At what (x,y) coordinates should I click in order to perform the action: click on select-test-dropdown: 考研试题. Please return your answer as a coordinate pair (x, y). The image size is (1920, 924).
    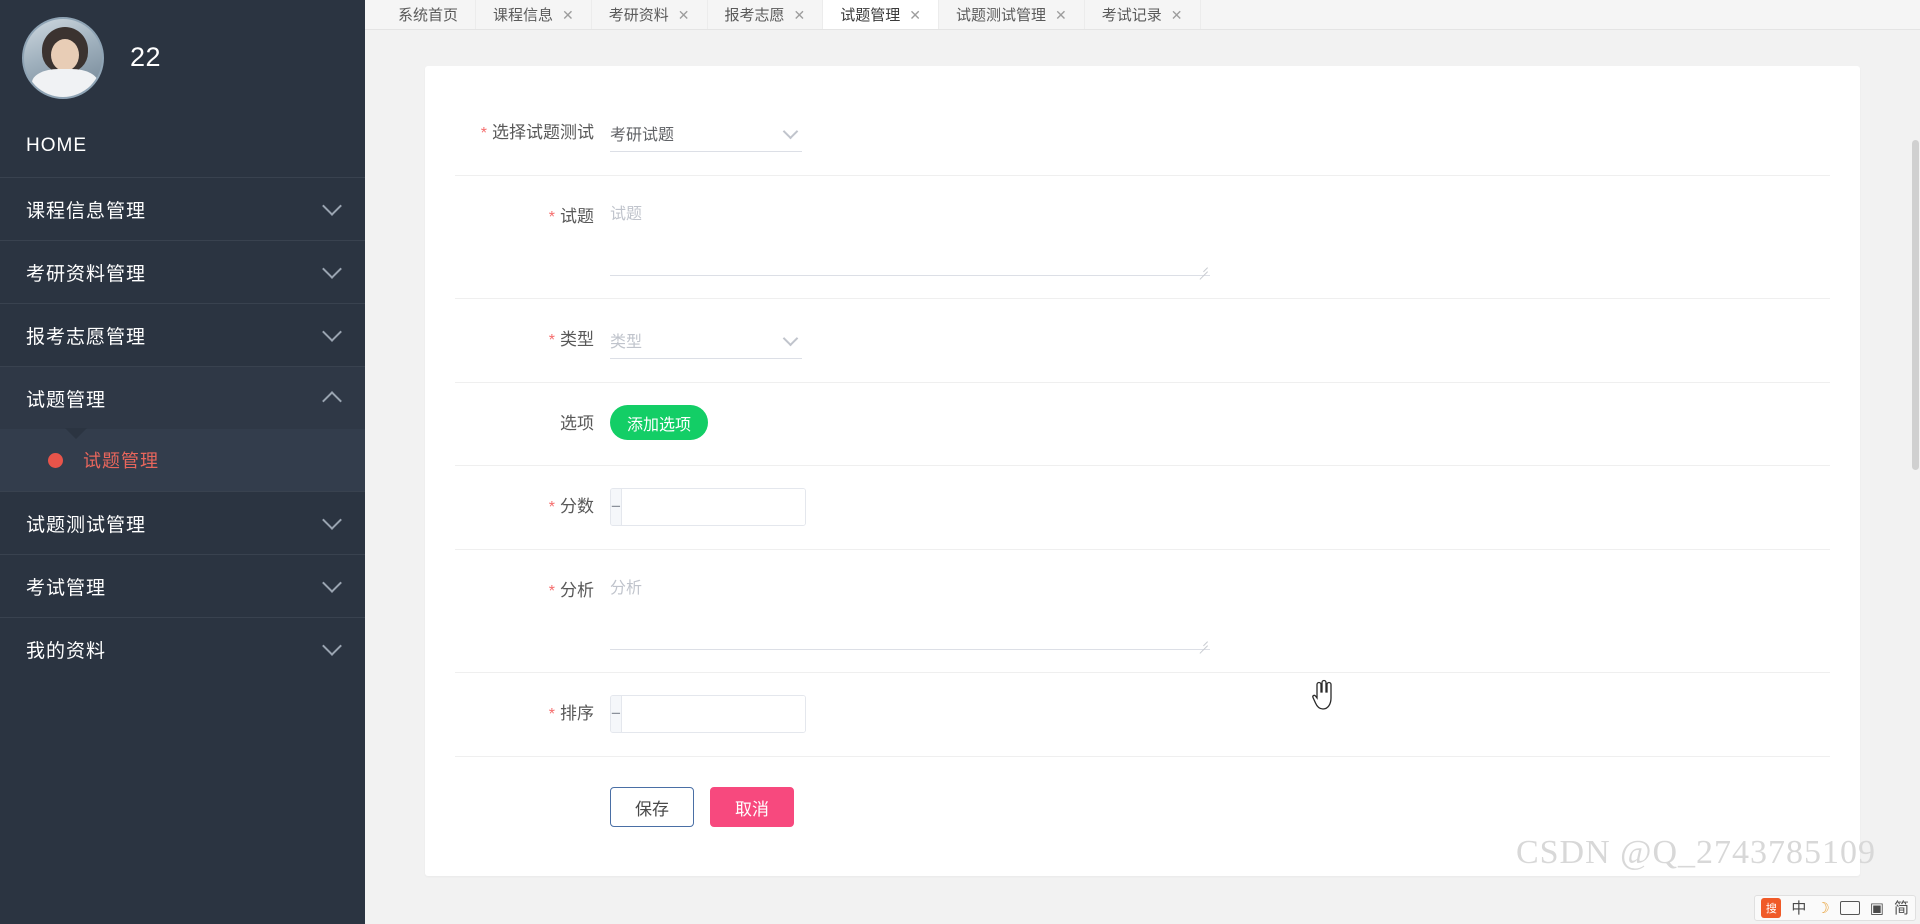
    Looking at the image, I should click on (706, 133).